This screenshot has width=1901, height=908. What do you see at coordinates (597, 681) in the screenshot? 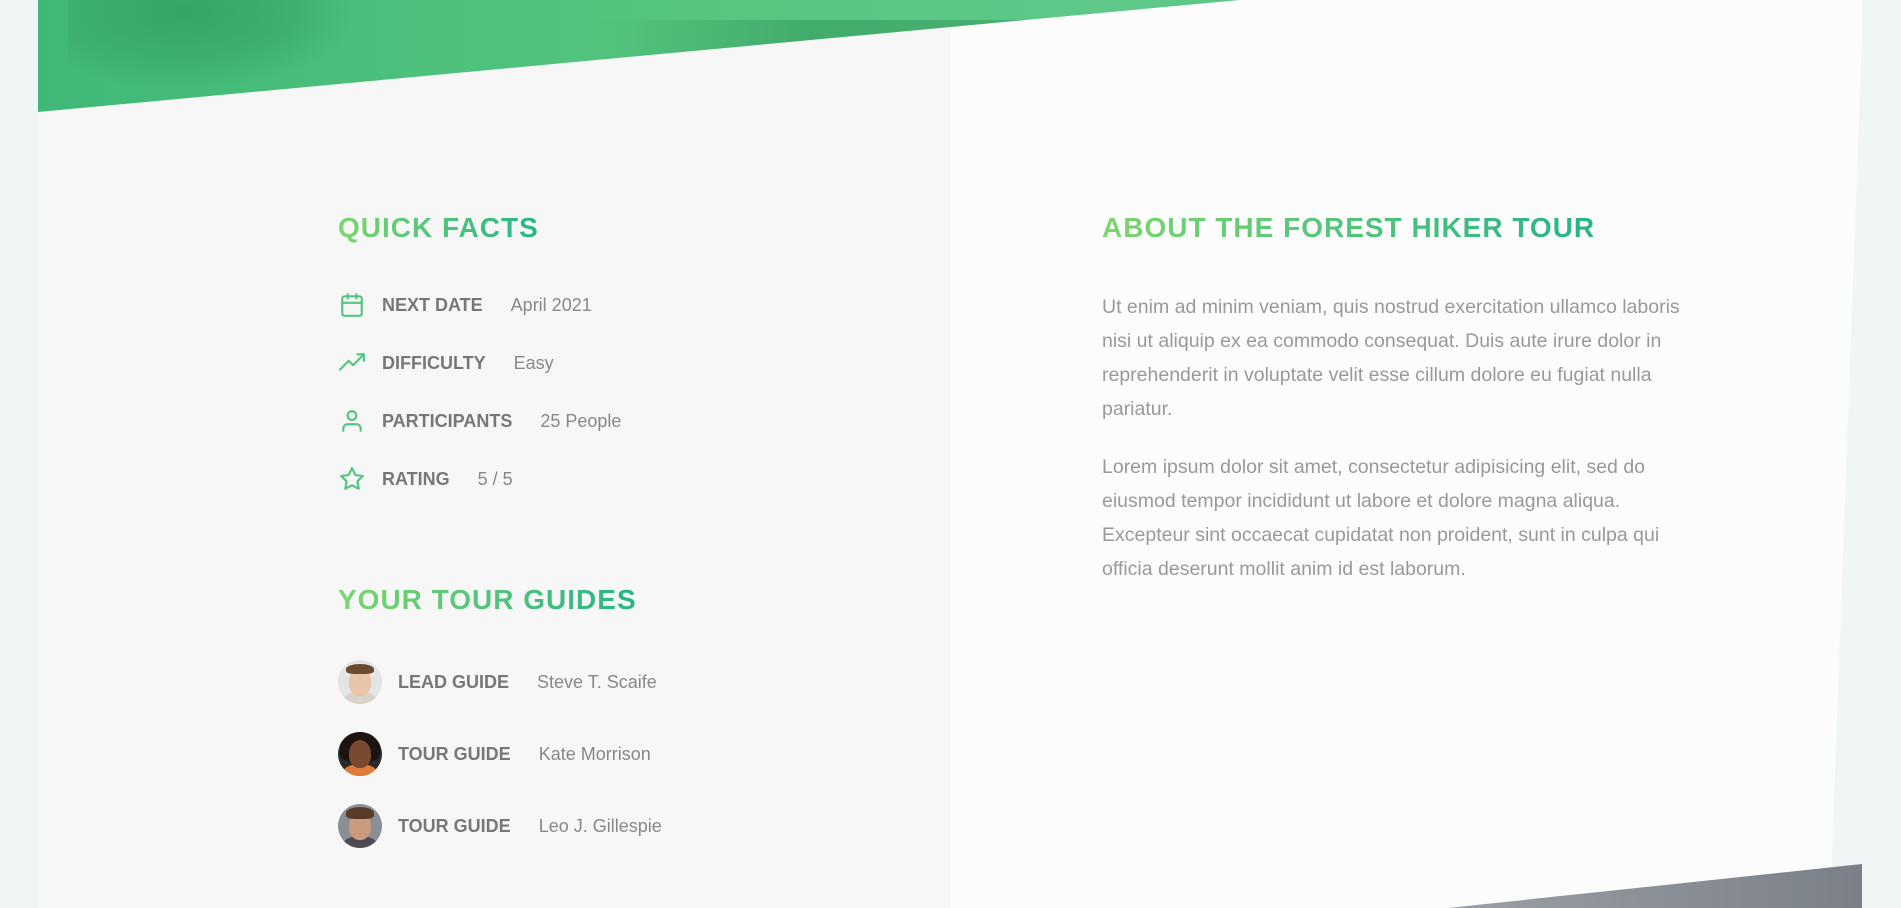
I see `guide-name: Steve T. Scaife` at bounding box center [597, 681].